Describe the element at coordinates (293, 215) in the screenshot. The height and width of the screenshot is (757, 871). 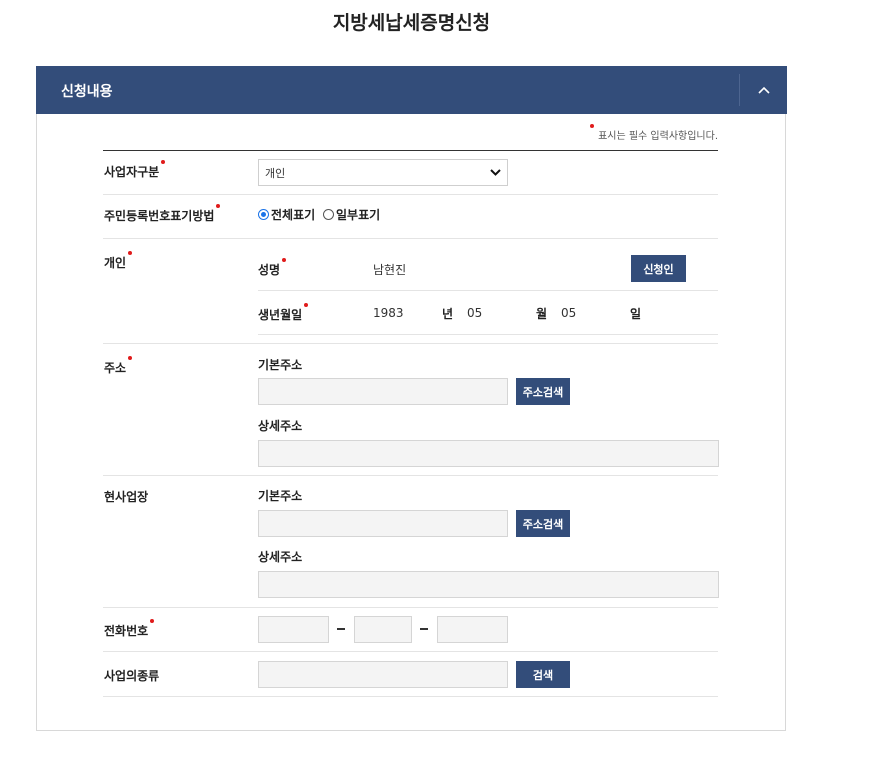
I see `radio-full-label: 전체표기` at that location.